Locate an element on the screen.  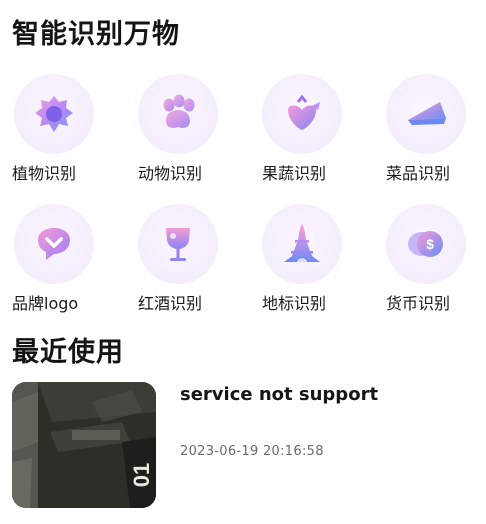
tile-fruit-recognition: 果蔬识别 is located at coordinates (303, 129).